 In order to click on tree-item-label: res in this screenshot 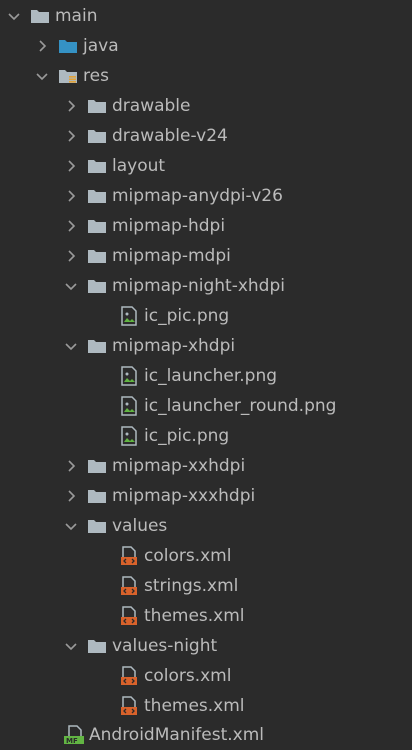, I will do `click(96, 76)`.